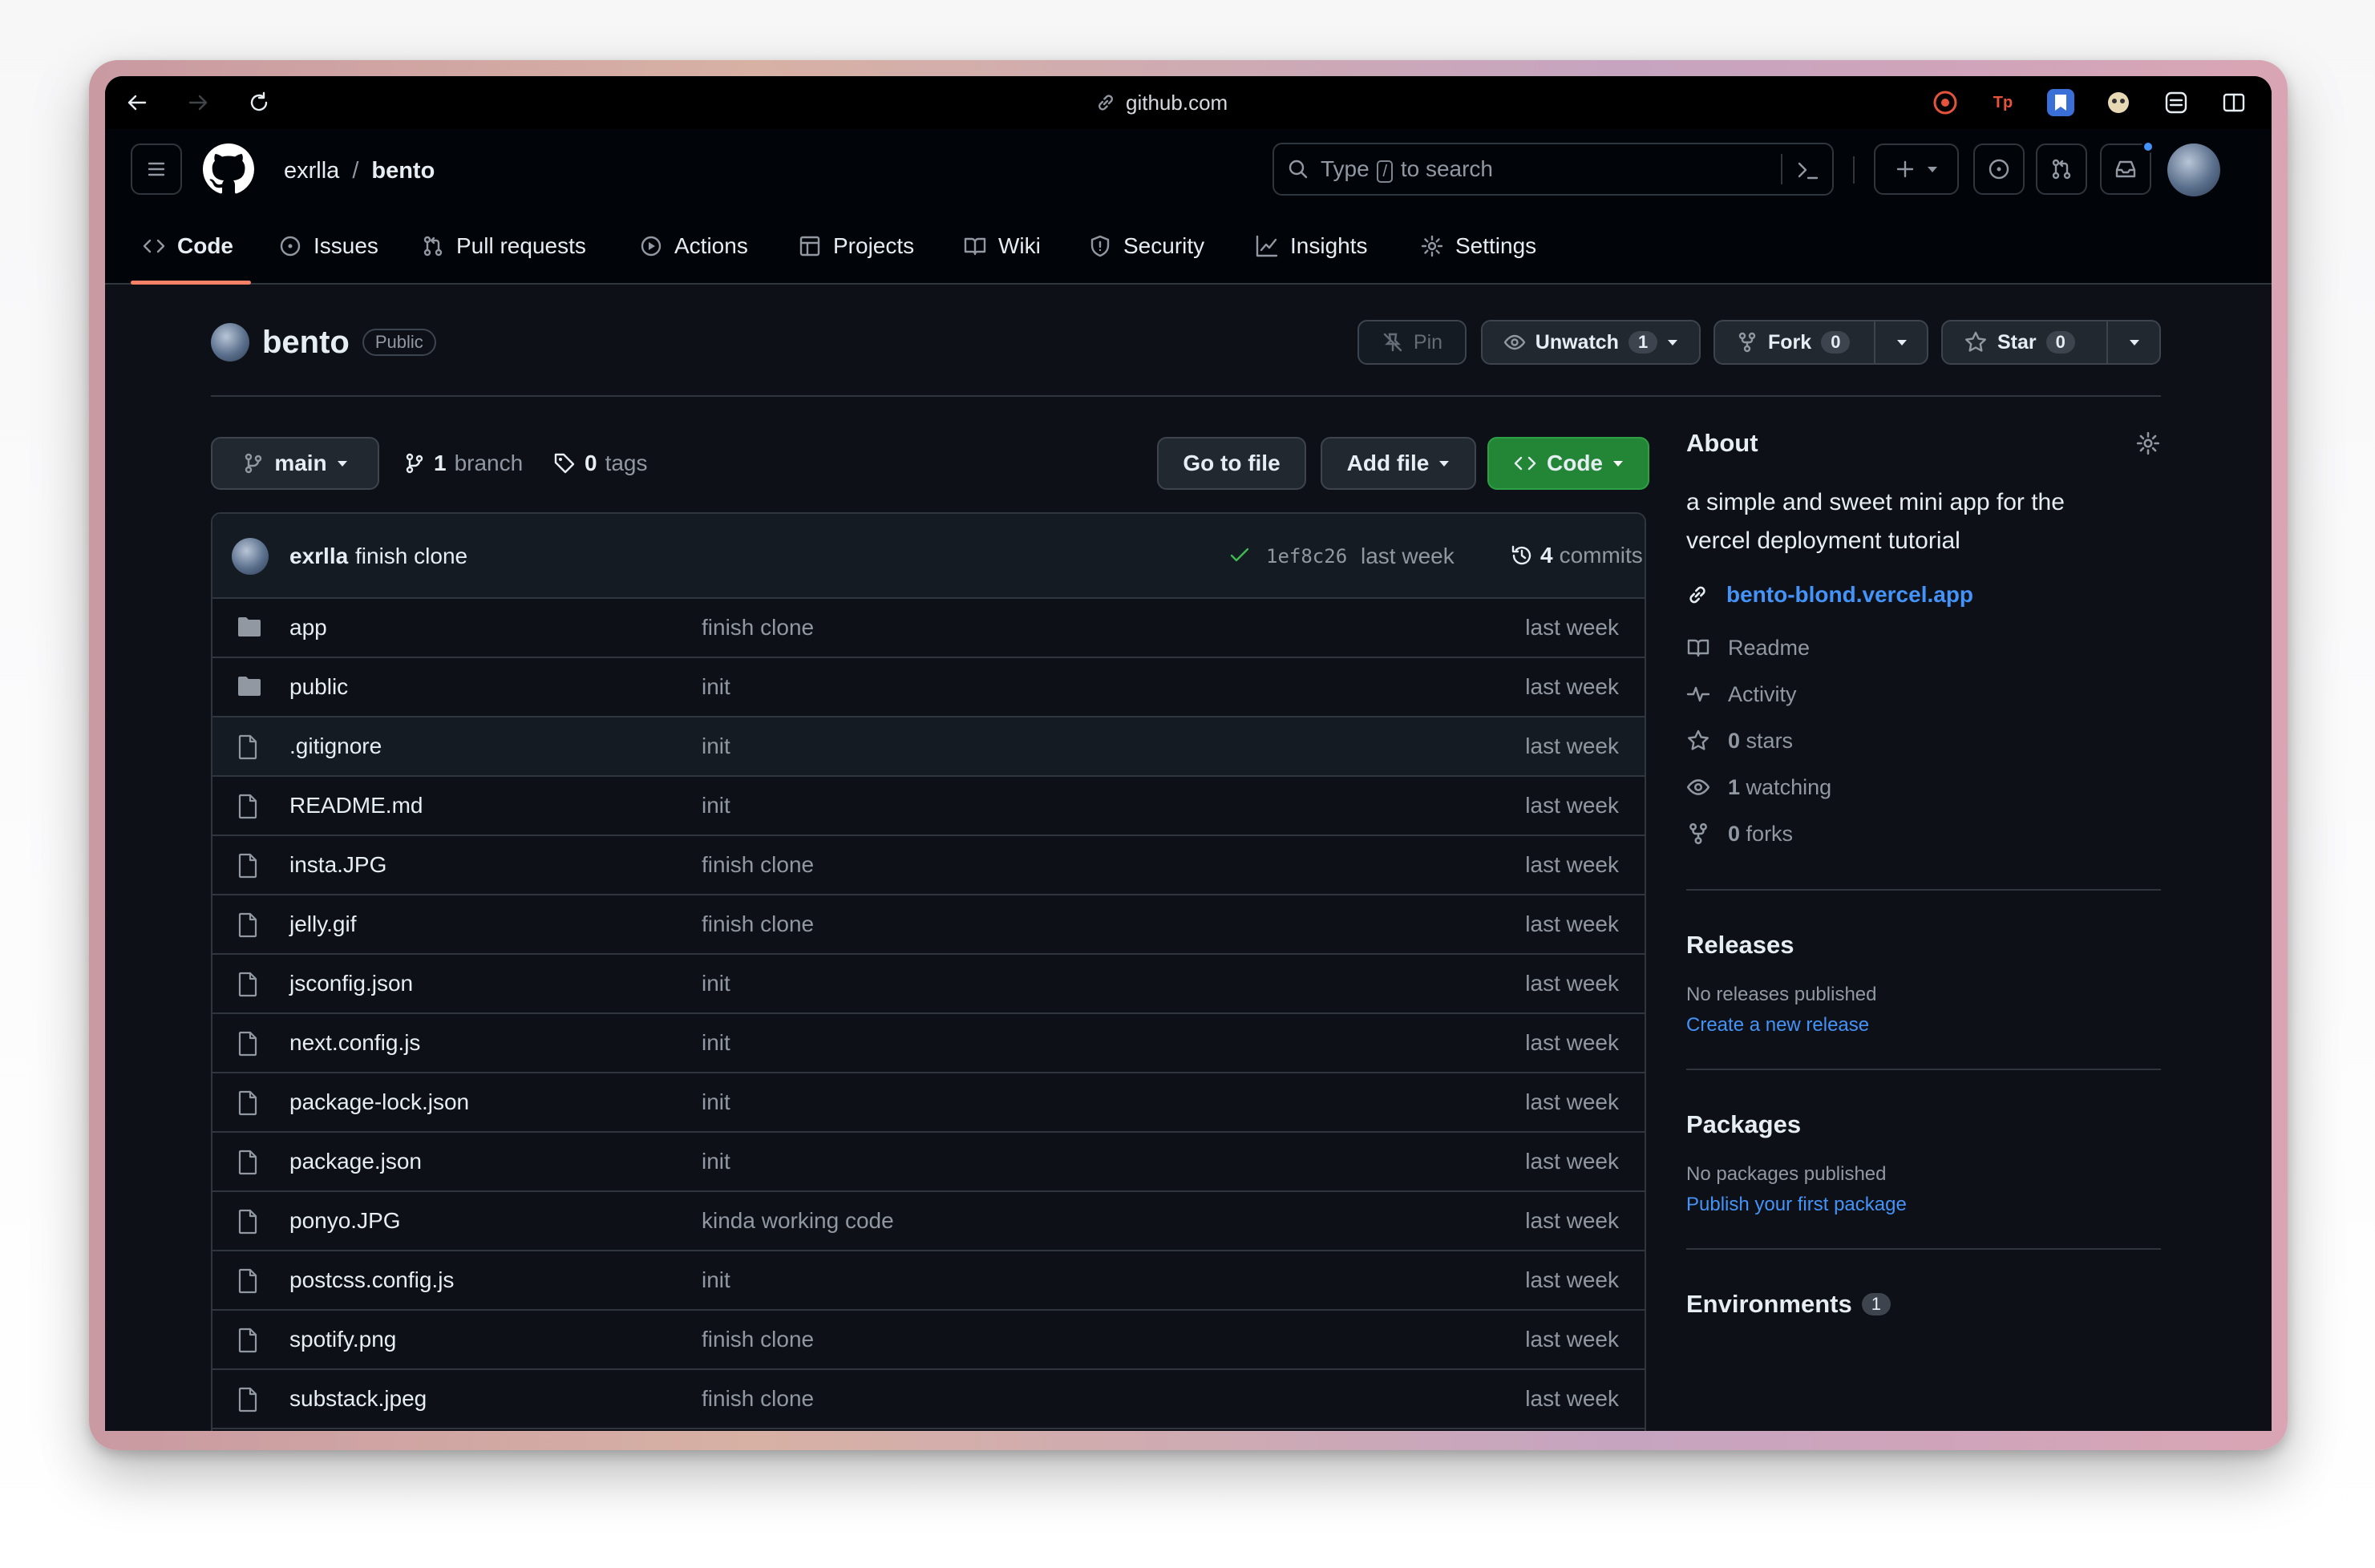 The height and width of the screenshot is (1568, 2375). I want to click on forks-link: 0 forks, so click(1923, 833).